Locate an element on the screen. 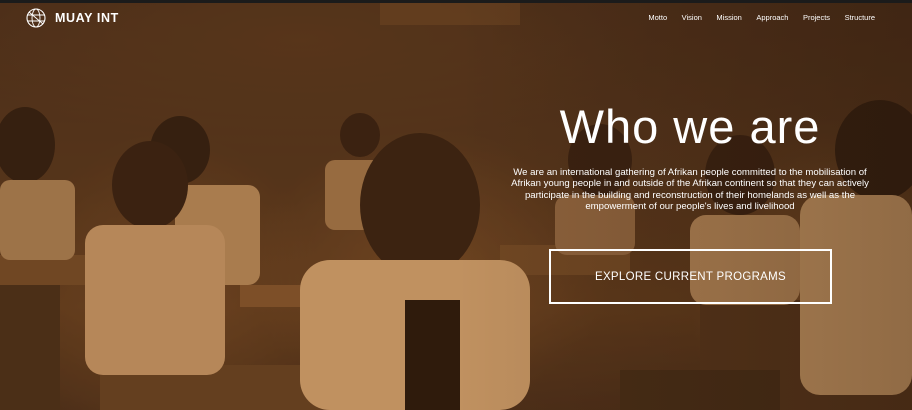  nav-item-structure: Structure is located at coordinates (860, 17).